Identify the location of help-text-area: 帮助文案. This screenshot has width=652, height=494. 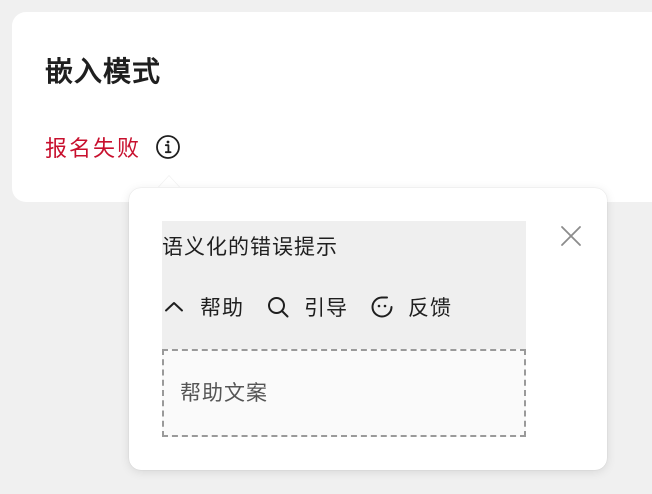
(344, 393).